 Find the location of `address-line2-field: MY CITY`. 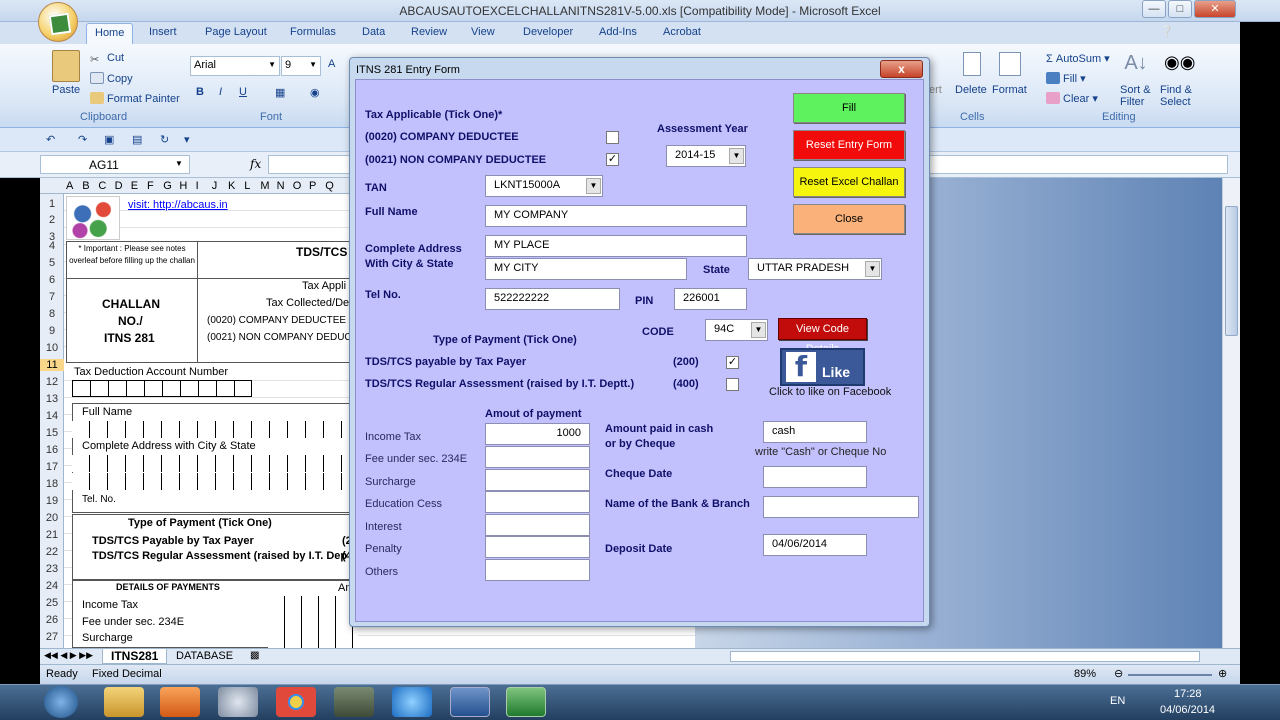

address-line2-field: MY CITY is located at coordinates (586, 269).